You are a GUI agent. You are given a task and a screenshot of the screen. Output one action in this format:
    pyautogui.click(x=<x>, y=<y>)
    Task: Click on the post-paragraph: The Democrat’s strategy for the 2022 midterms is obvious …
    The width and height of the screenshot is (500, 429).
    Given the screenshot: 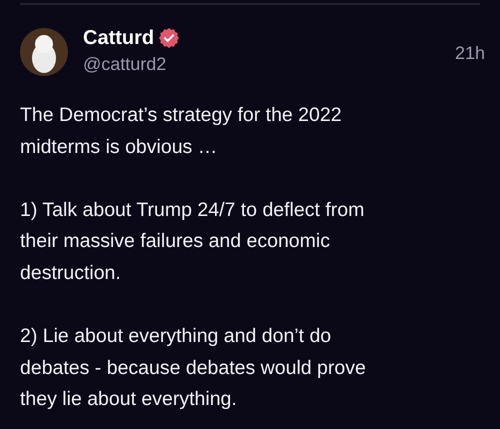 What is the action you would take?
    pyautogui.click(x=181, y=131)
    